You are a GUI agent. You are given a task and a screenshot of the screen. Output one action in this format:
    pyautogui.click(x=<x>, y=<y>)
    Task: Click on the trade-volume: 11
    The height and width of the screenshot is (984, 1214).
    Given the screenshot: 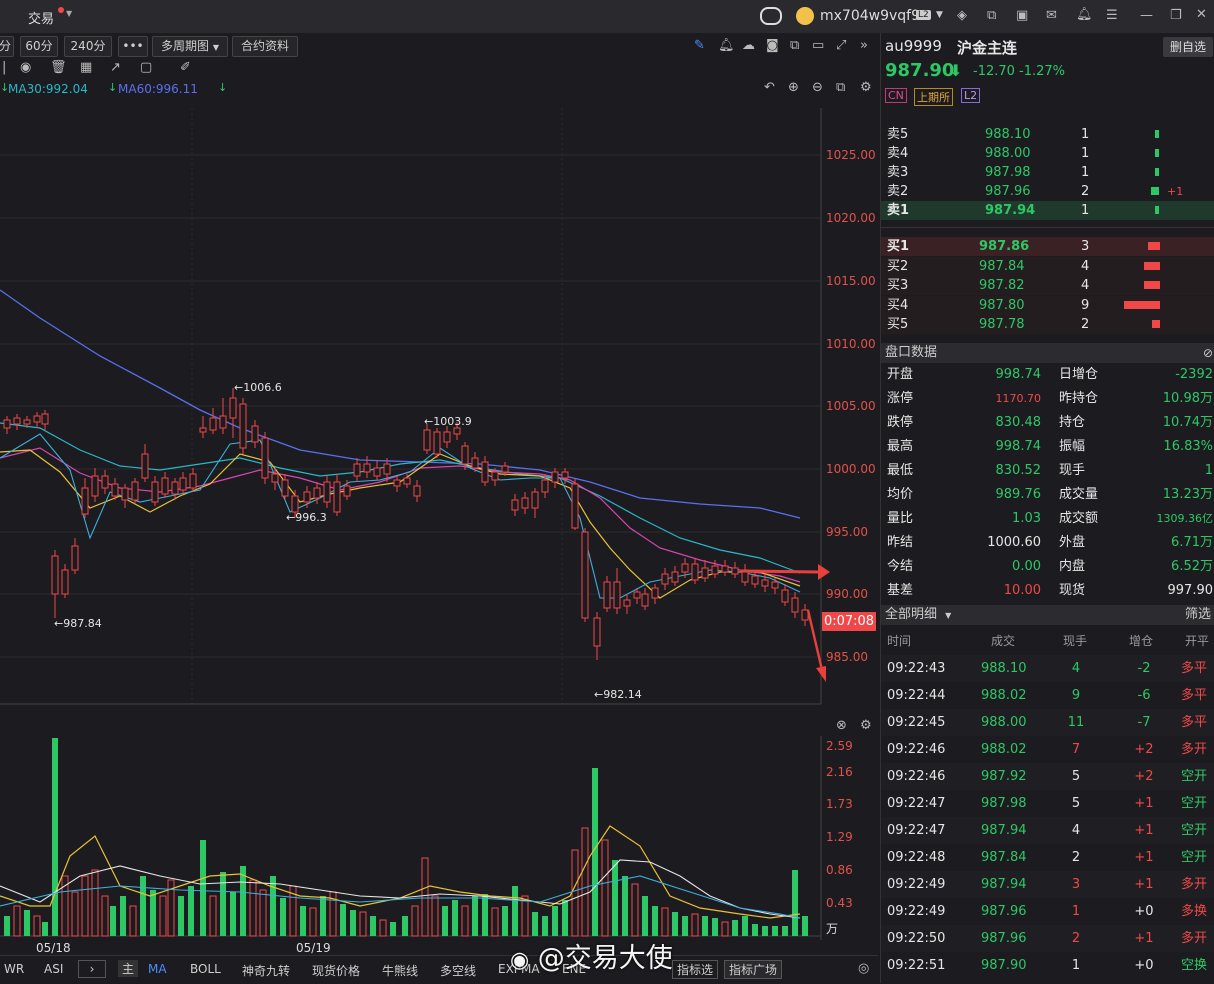 What is the action you would take?
    pyautogui.click(x=1076, y=722)
    